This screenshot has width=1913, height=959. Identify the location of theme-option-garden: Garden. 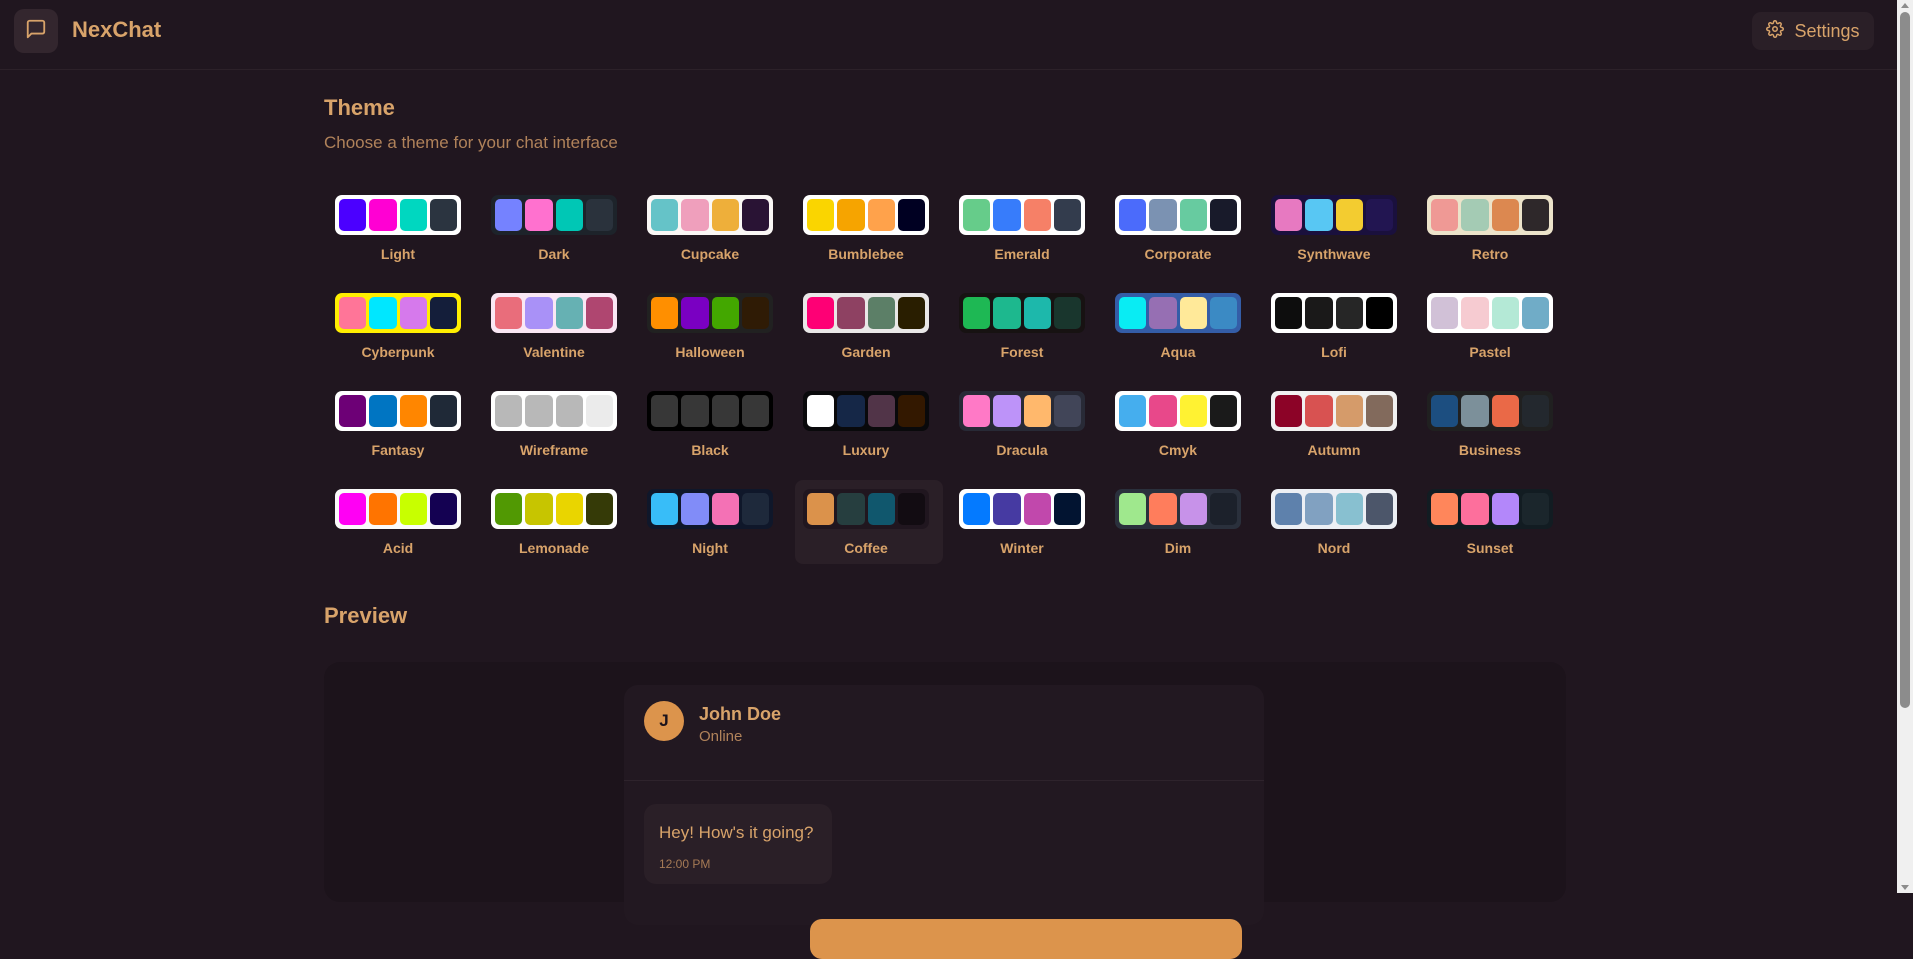
(869, 326).